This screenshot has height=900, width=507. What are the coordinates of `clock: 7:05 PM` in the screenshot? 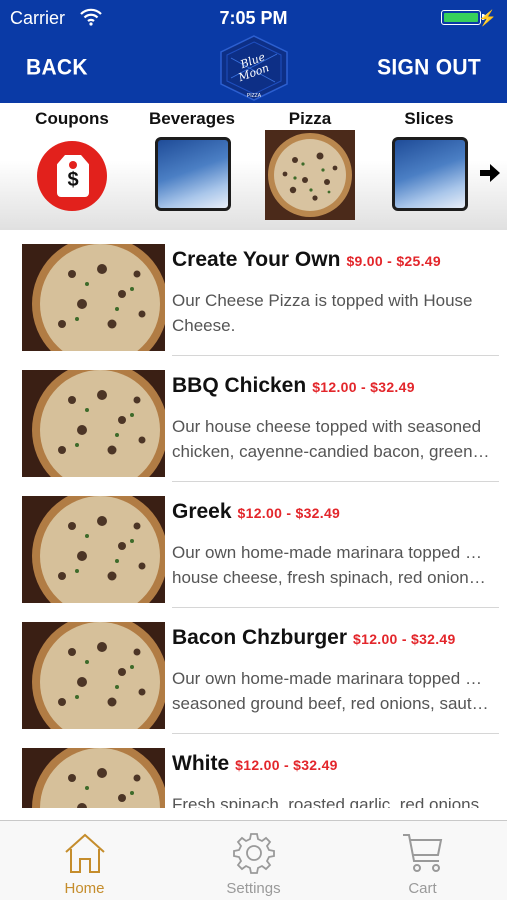 It's located at (253, 18).